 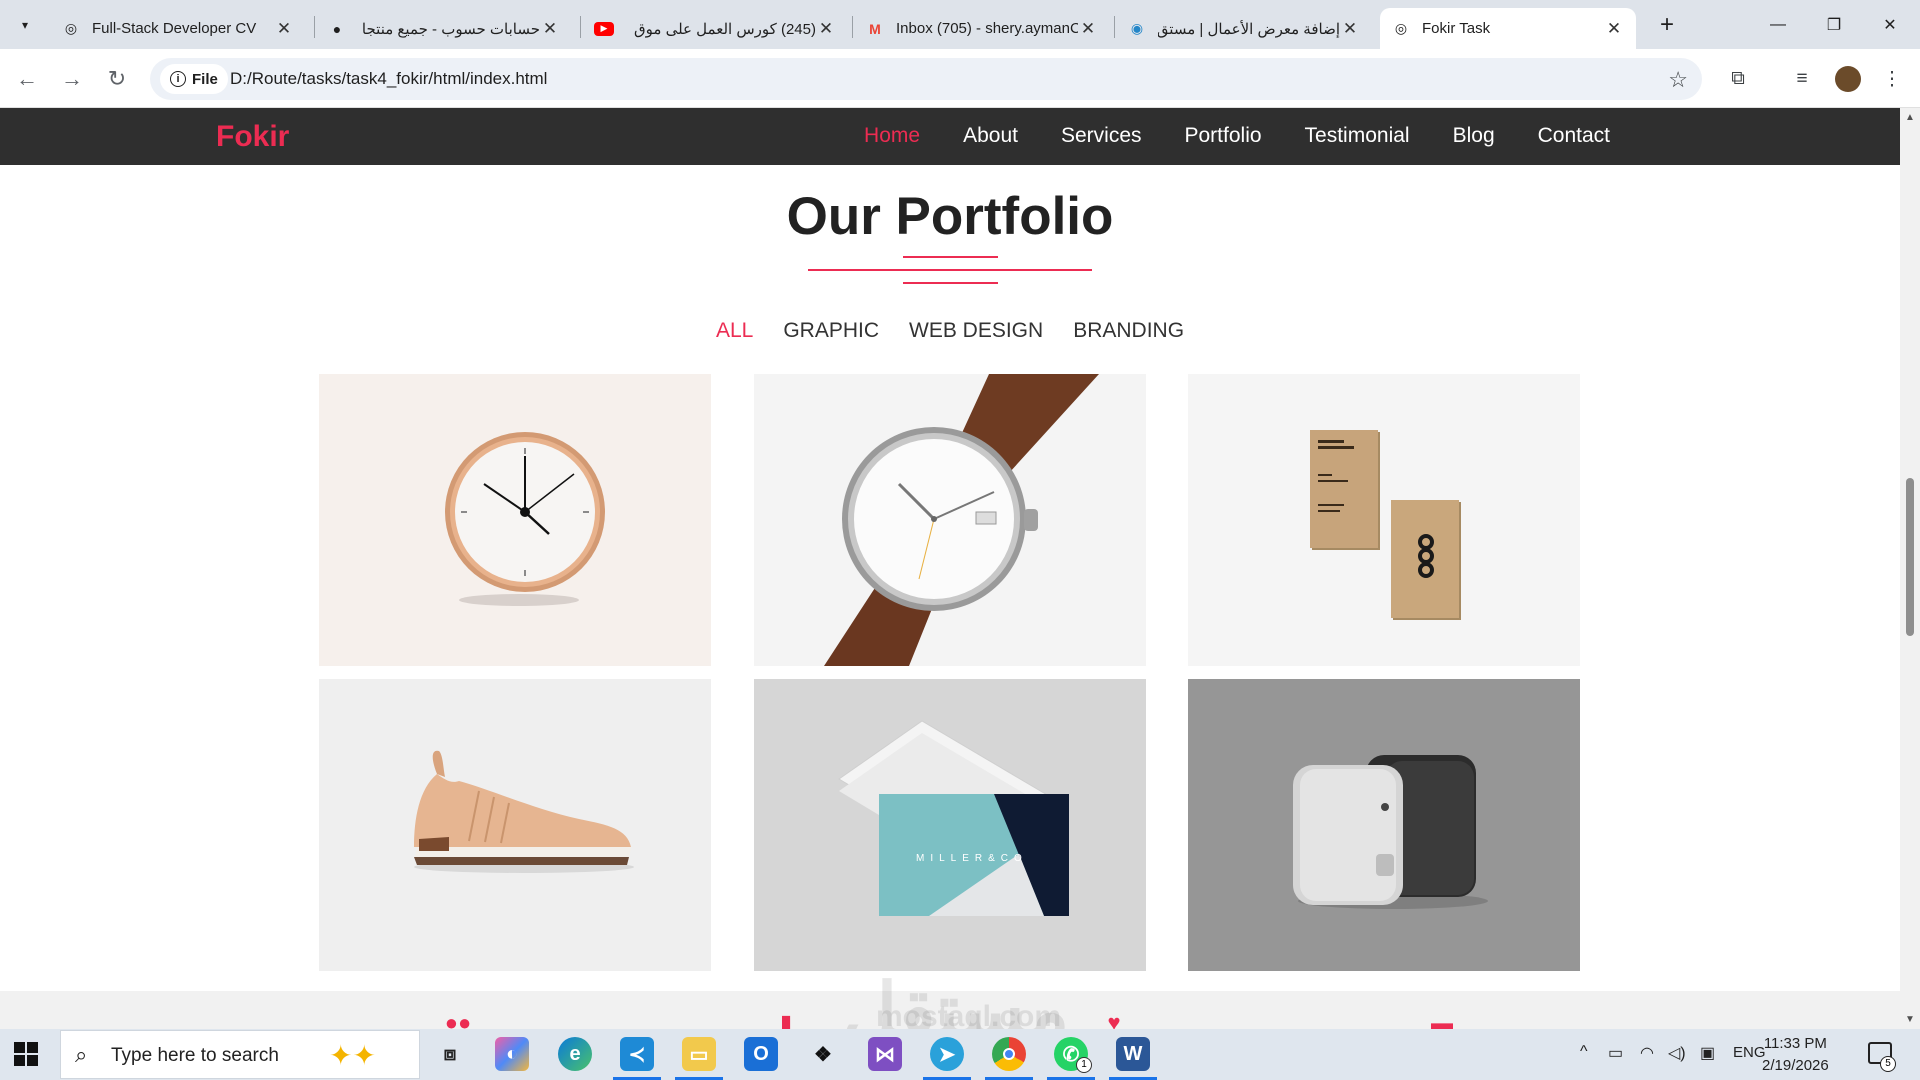 I want to click on taskbar-search-placeholder: Type here to search, so click(x=195, y=1055).